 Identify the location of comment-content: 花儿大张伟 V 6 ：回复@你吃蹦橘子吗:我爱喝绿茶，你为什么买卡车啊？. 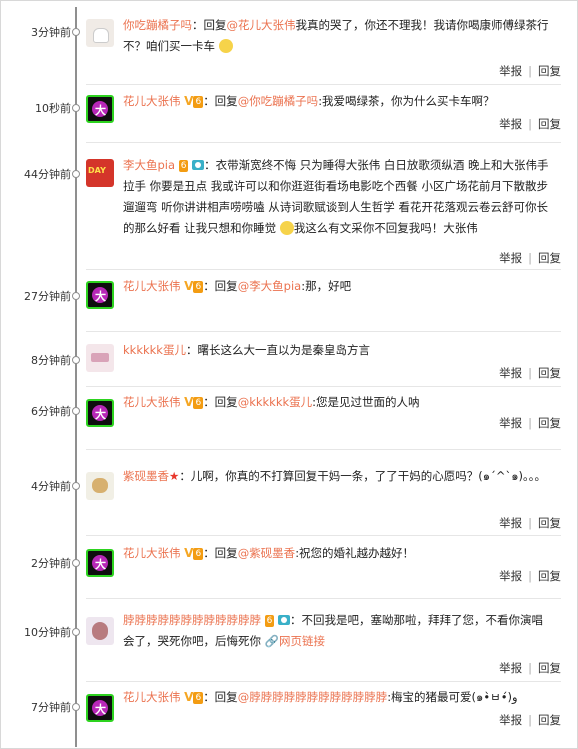
(309, 101).